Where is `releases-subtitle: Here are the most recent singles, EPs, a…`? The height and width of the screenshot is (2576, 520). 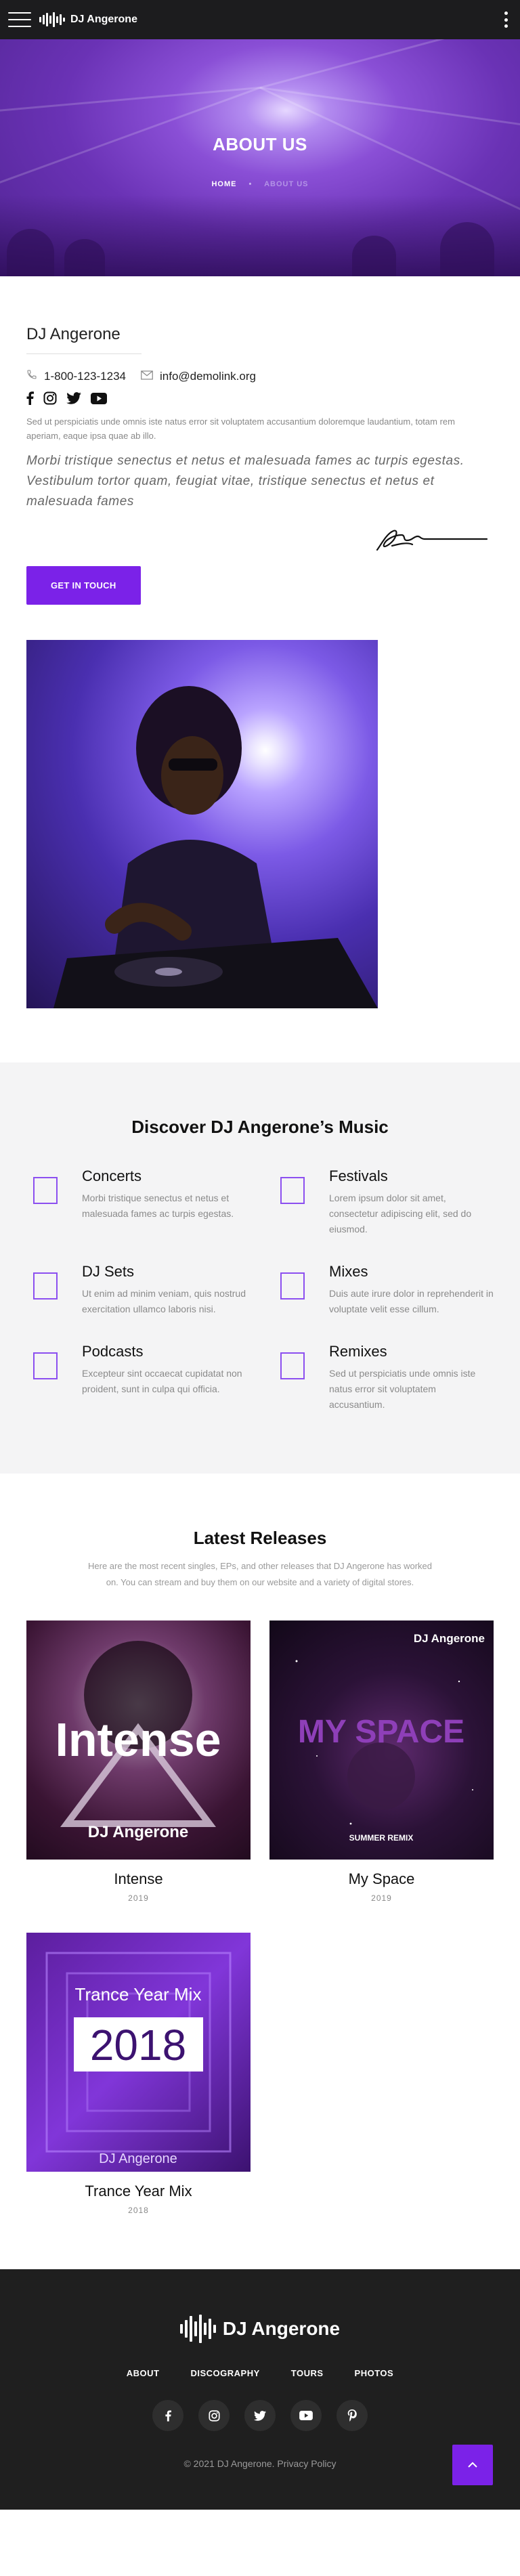
releases-subtitle: Here are the most recent singles, EPs, a… is located at coordinates (260, 1574).